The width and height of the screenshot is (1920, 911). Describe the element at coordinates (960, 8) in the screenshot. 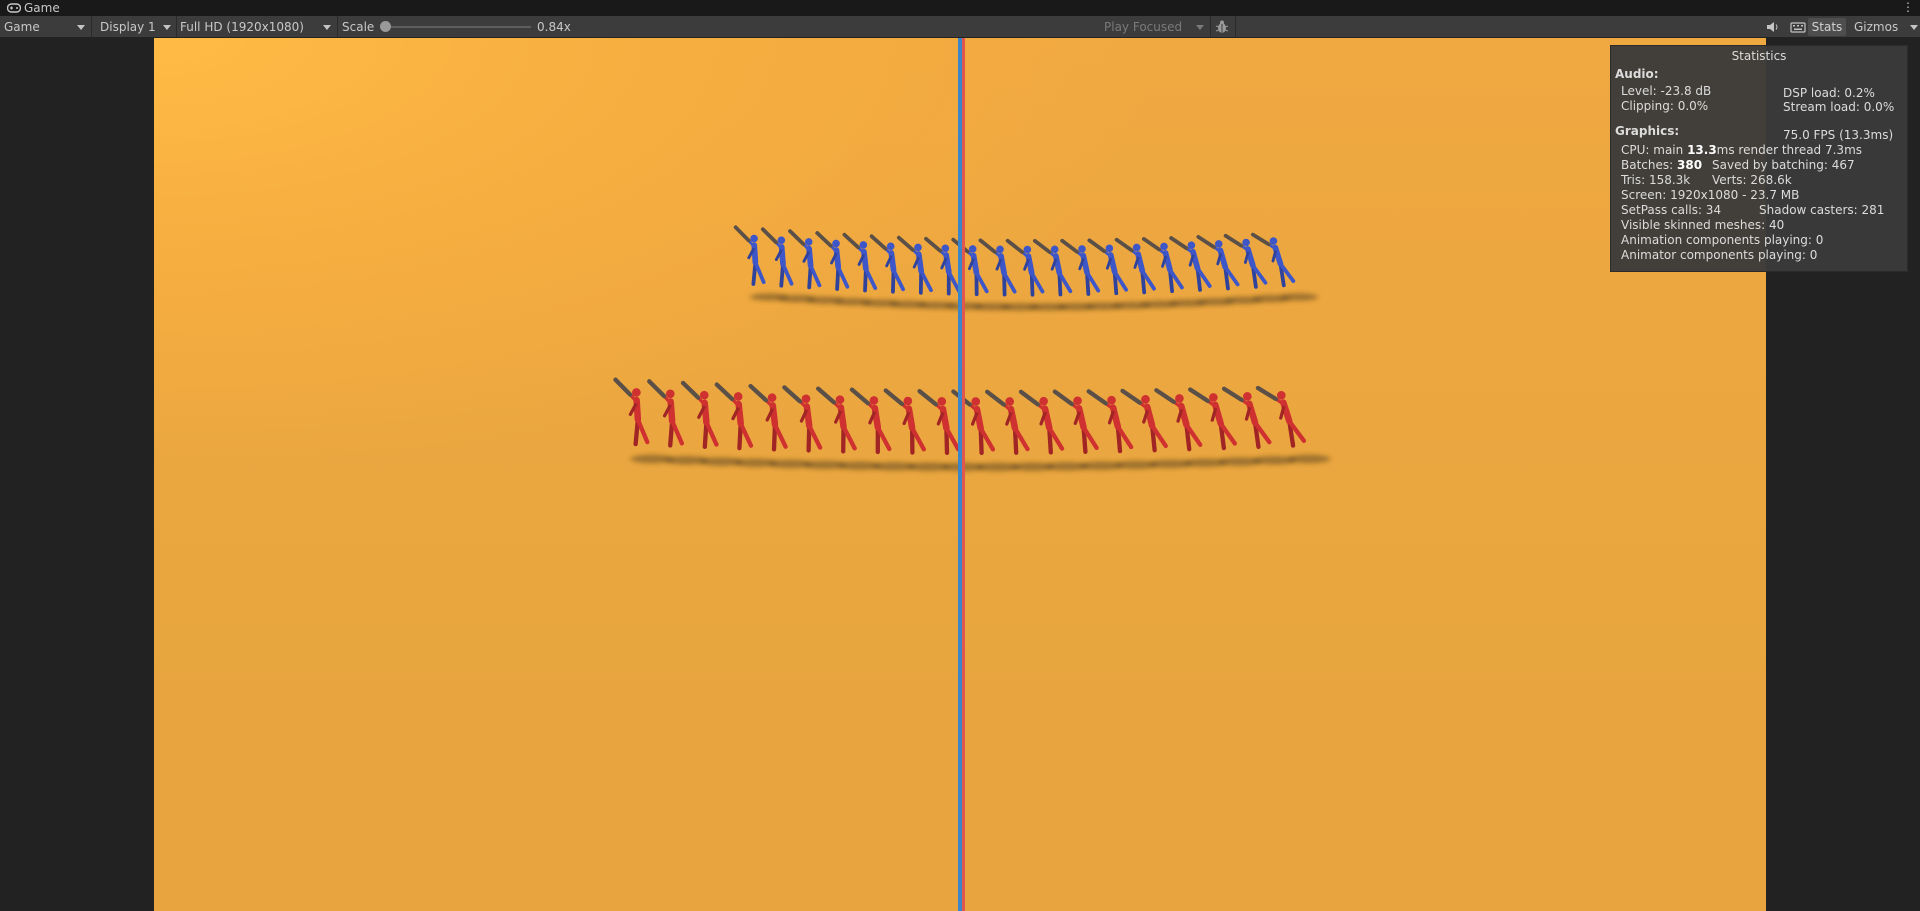

I see `title-bar: Game ⋮` at that location.